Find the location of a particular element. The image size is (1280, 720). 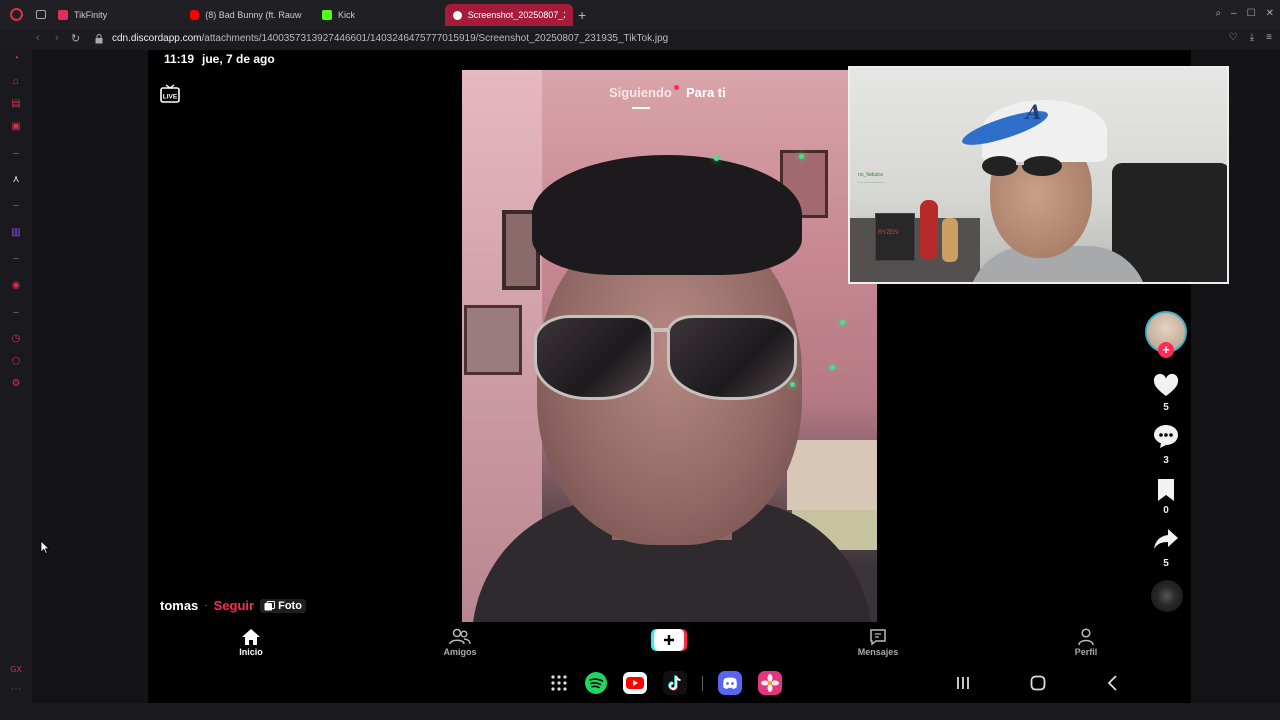

nav-friends: Amigos is located at coordinates (460, 642).